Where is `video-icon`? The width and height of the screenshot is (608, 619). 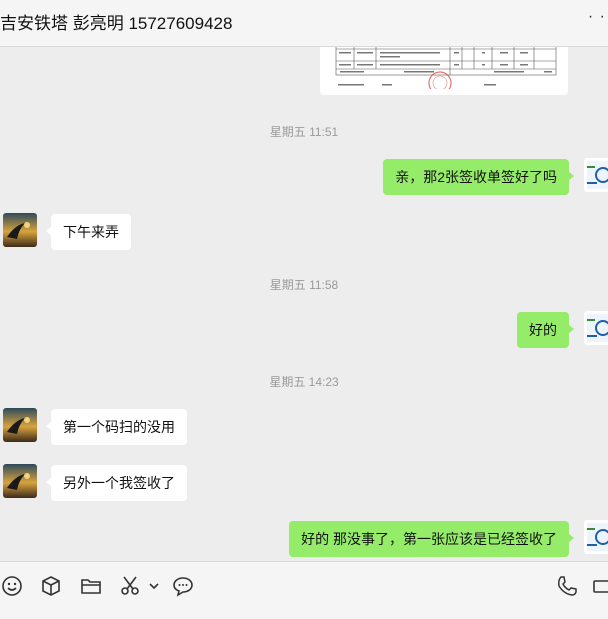
video-icon is located at coordinates (600, 586).